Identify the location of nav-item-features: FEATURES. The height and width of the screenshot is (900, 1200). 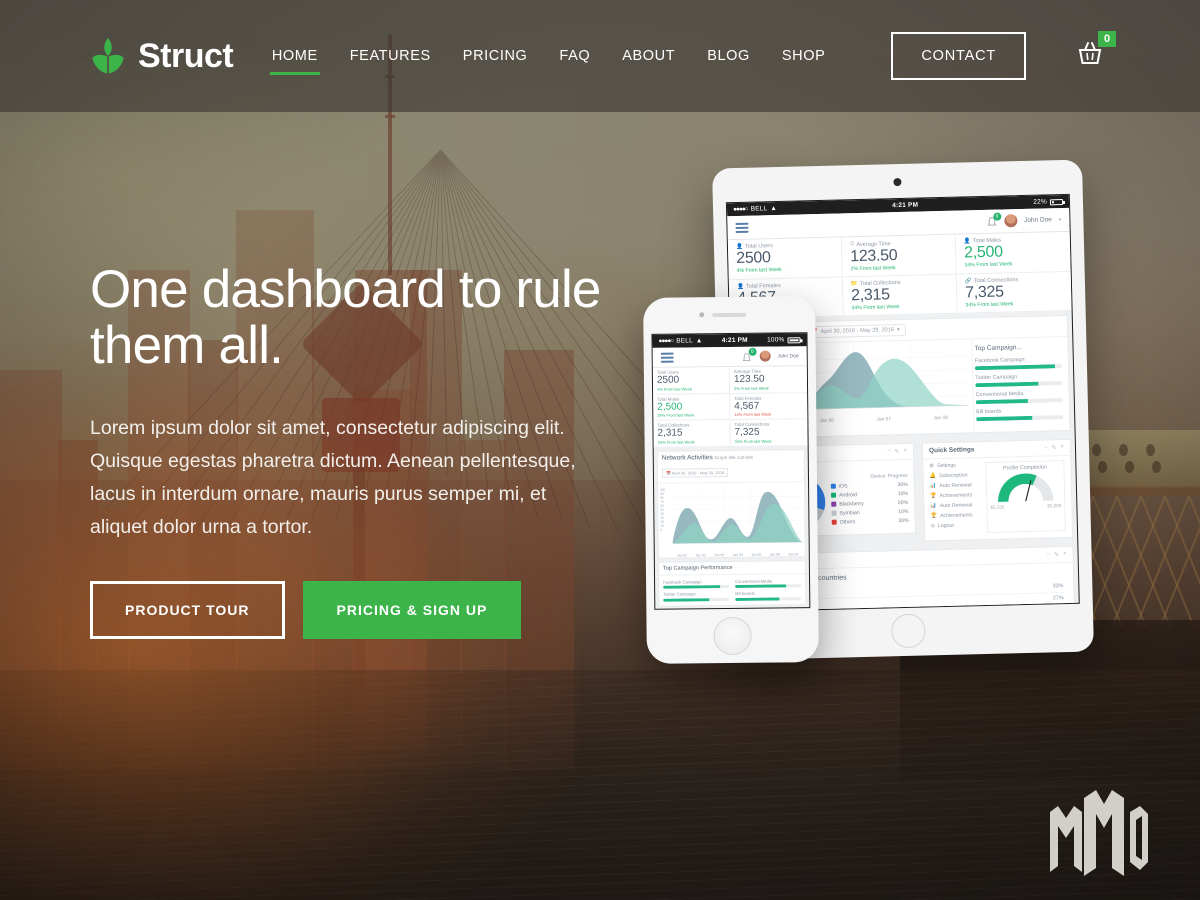
(390, 56).